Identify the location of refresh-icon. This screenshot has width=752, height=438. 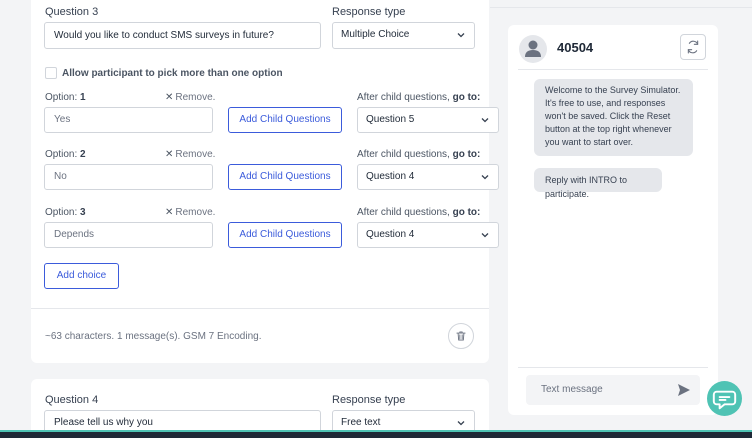
(693, 47).